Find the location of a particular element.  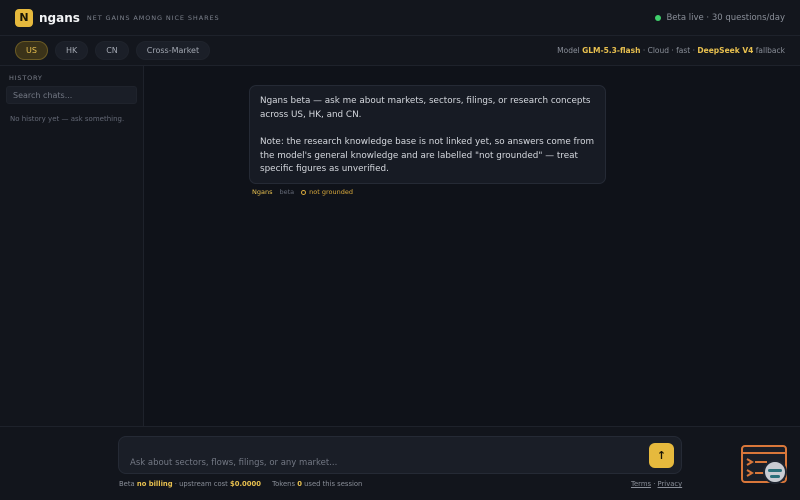

send-button: ↑ is located at coordinates (661, 455).